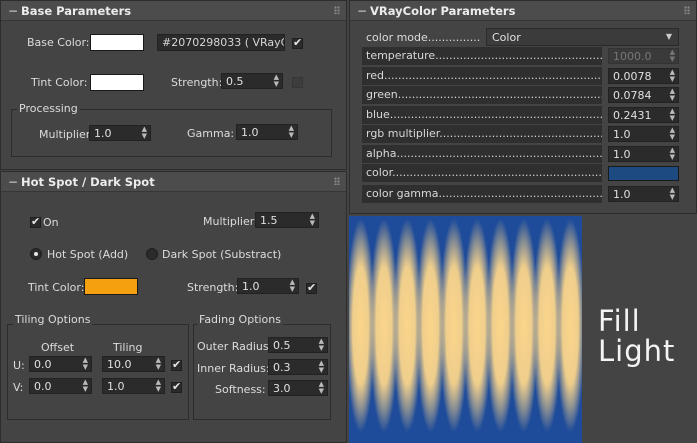 Image resolution: width=697 pixels, height=443 pixels. Describe the element at coordinates (36, 254) in the screenshot. I see `hot-spot-radio` at that location.